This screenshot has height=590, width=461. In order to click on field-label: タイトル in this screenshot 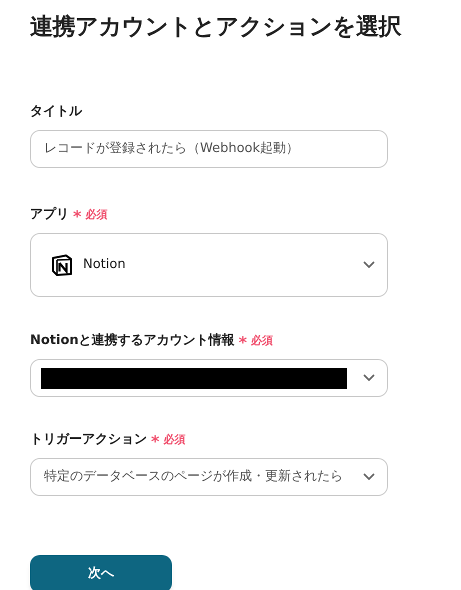, I will do `click(56, 112)`.